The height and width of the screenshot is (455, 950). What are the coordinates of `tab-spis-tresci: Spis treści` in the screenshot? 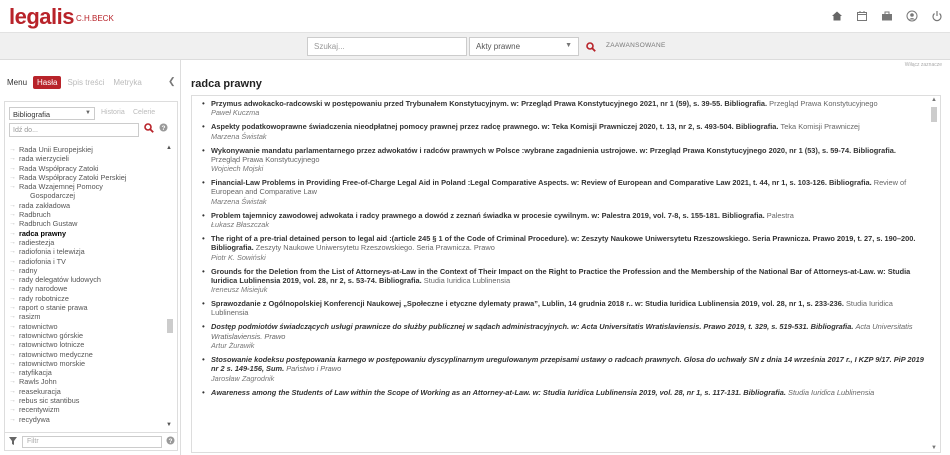 It's located at (85, 82).